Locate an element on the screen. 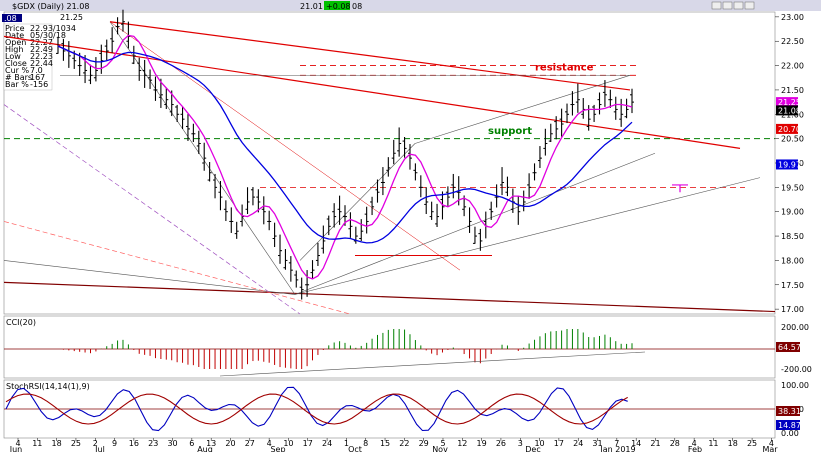  month-label-5: Nov is located at coordinates (440, 448).